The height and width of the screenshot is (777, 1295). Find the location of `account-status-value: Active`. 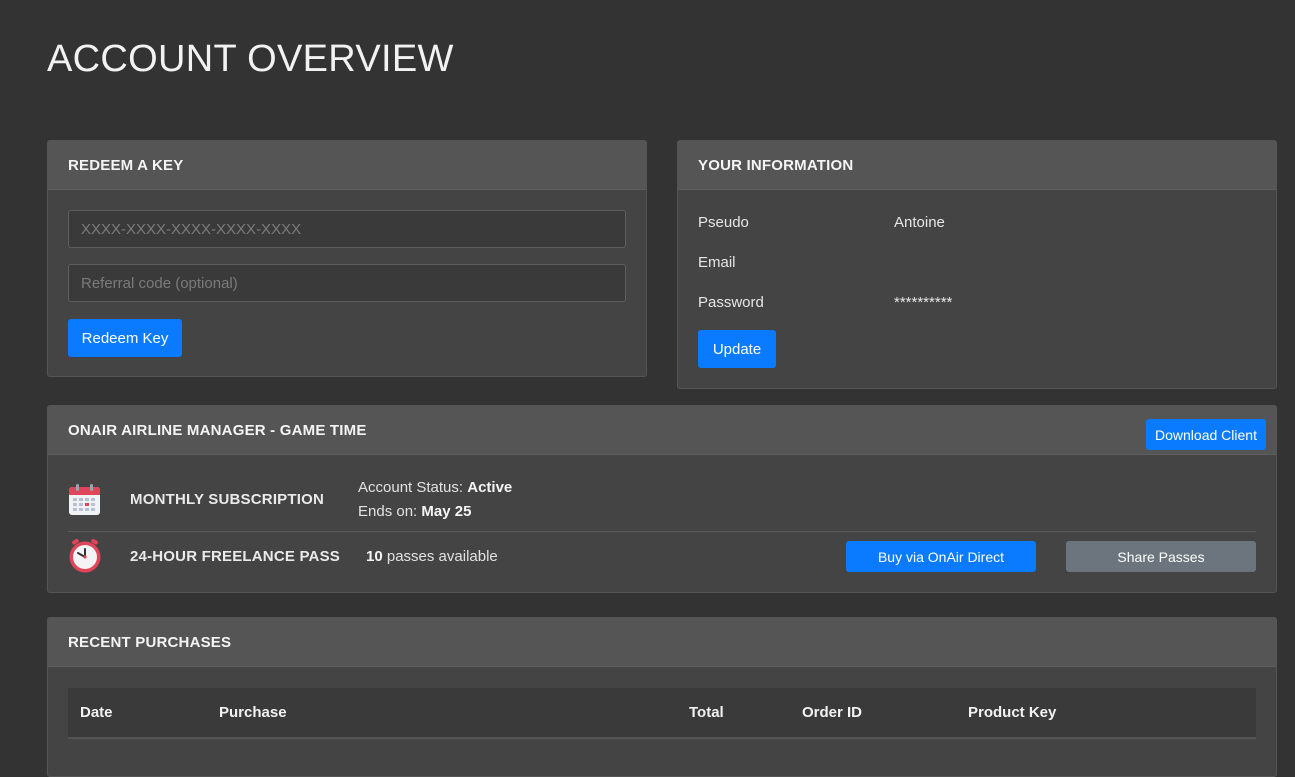

account-status-value: Active is located at coordinates (490, 487).